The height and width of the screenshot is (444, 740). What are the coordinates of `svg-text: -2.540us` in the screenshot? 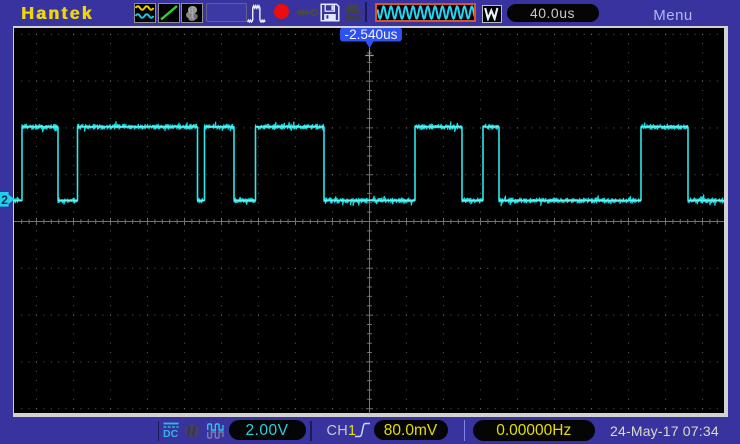 It's located at (371, 35).